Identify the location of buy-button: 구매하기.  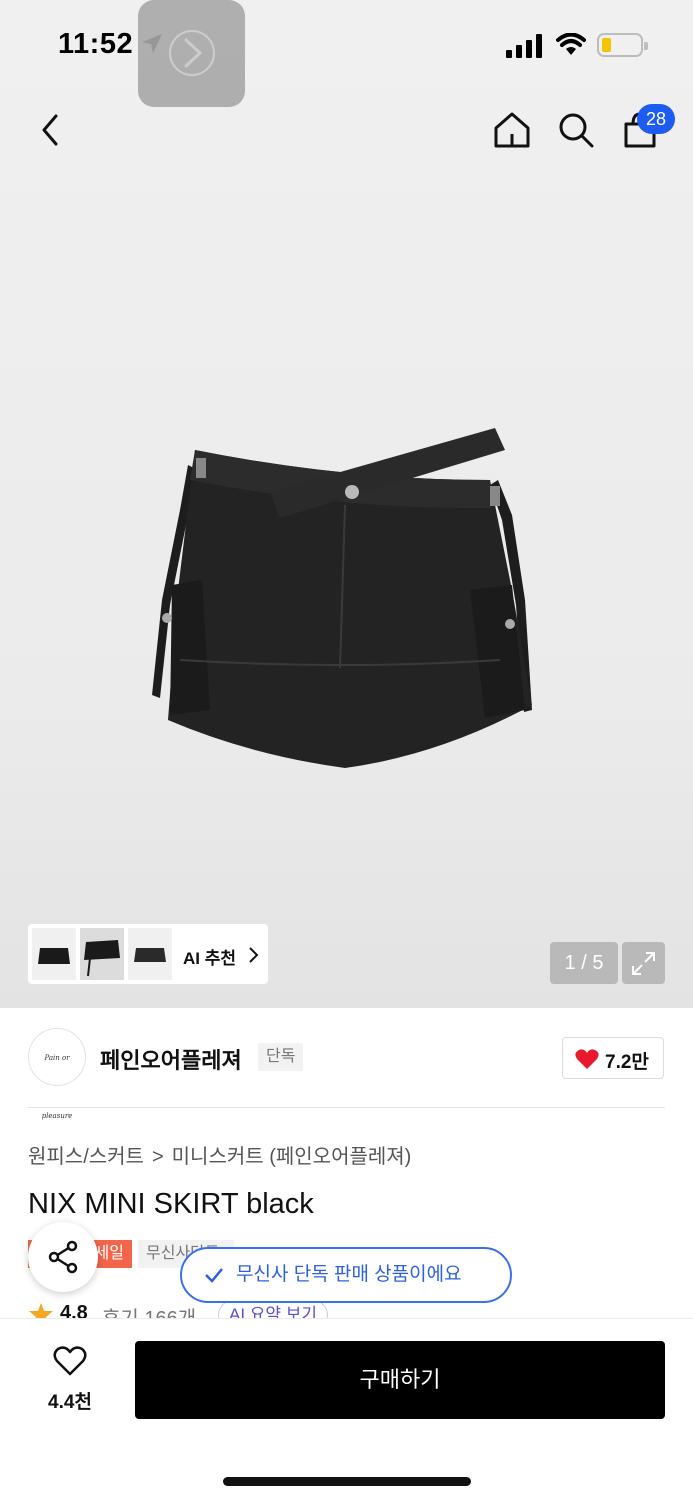
(400, 1380).